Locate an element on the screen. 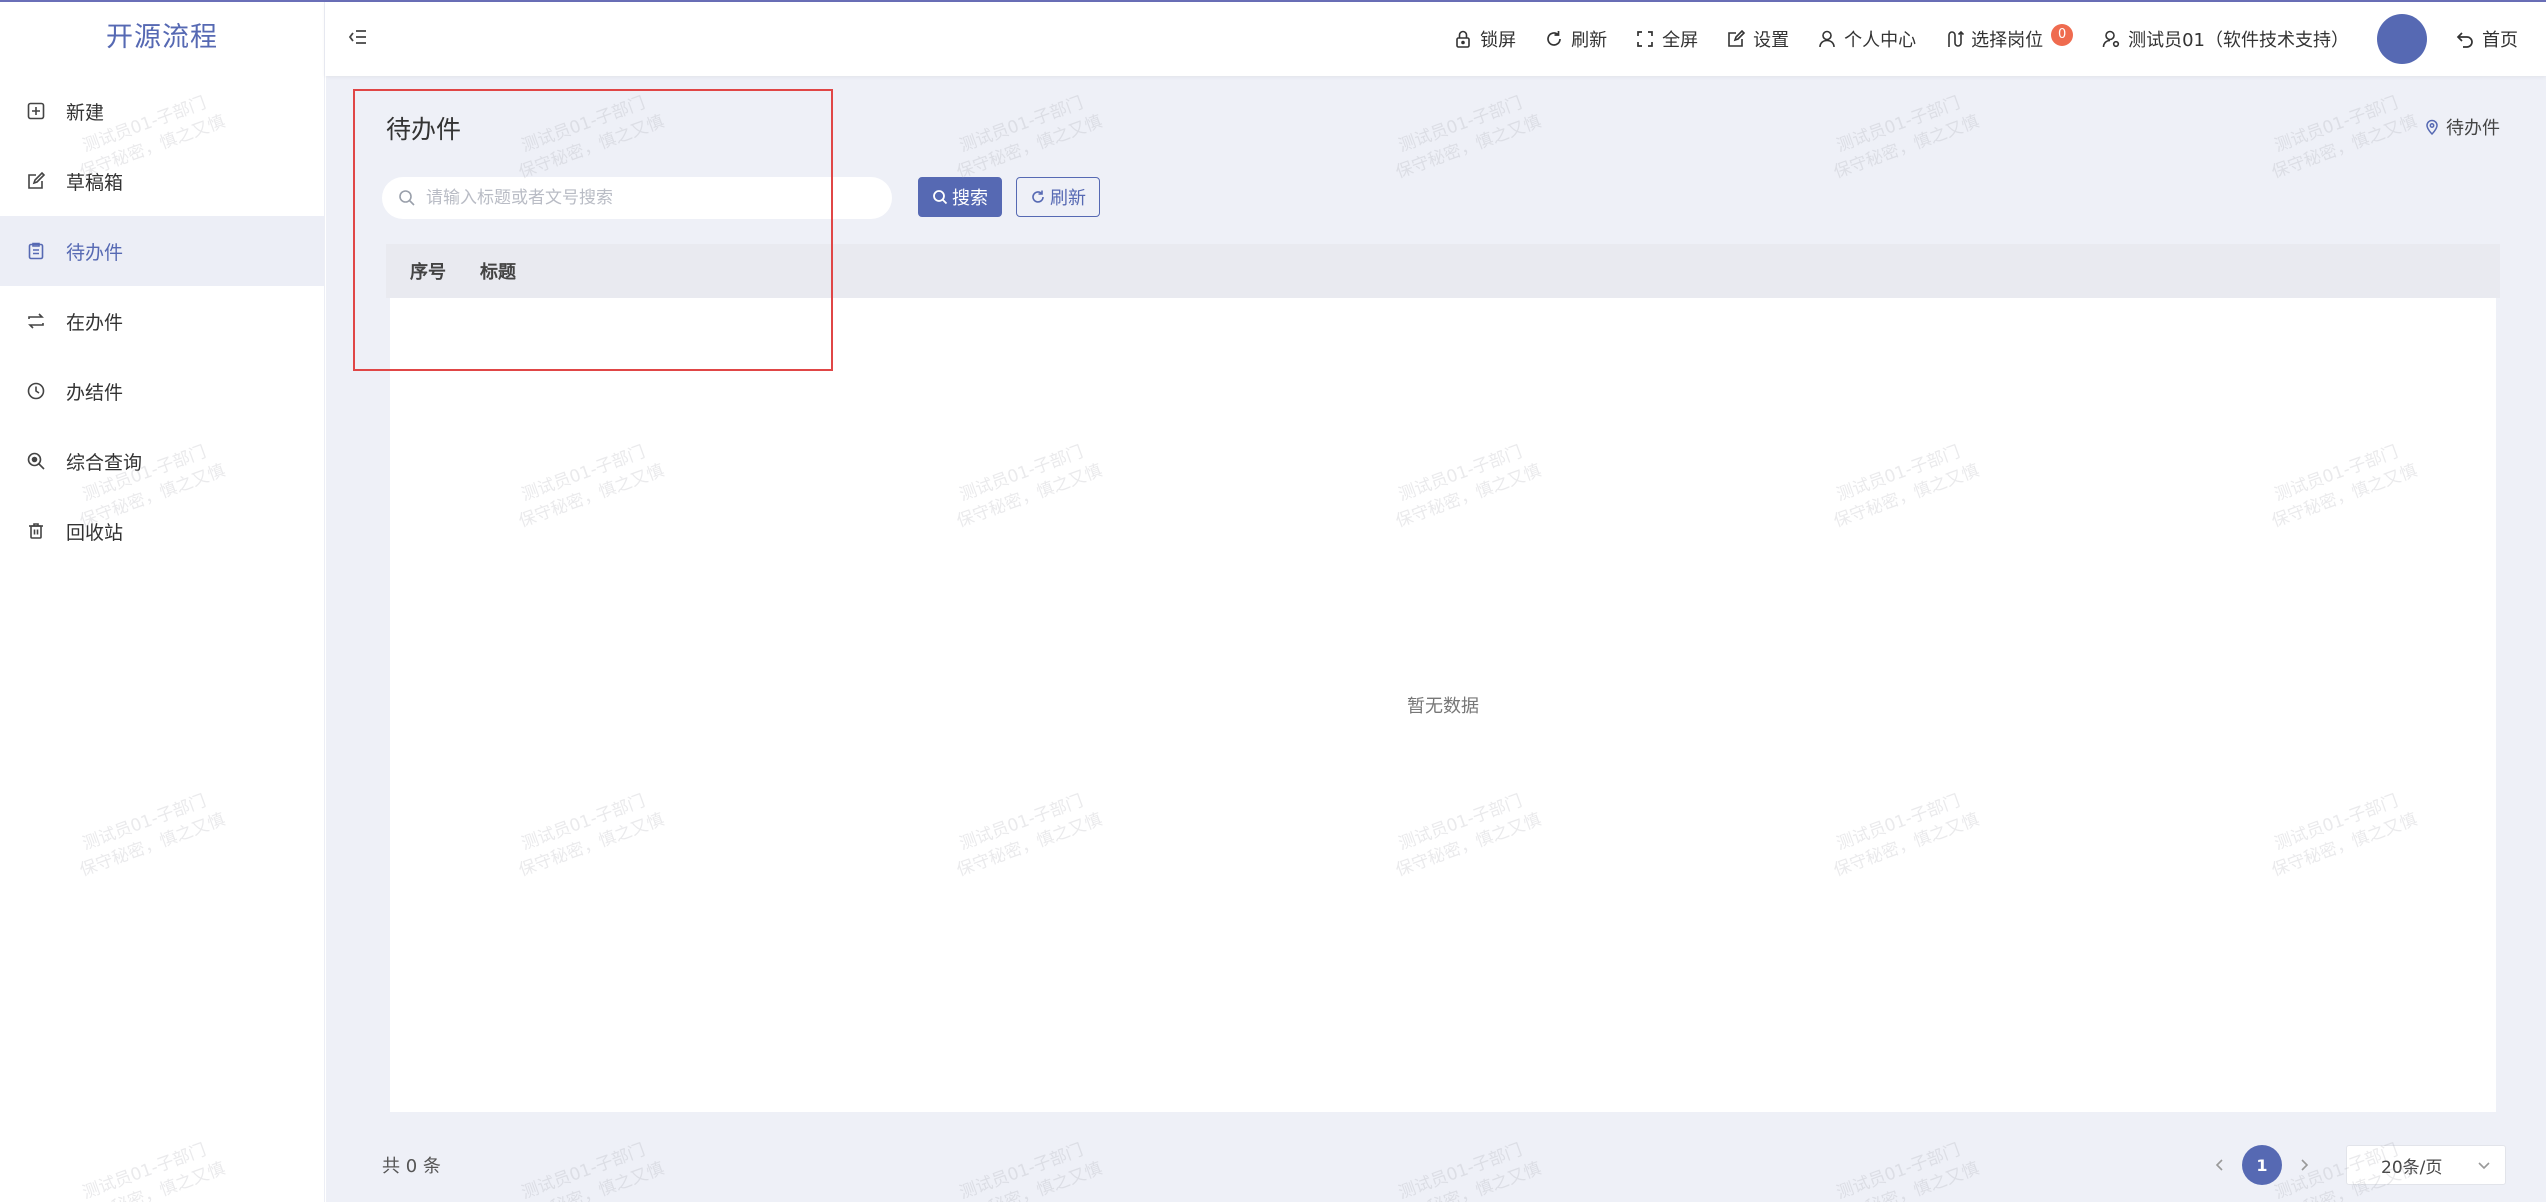 This screenshot has height=1202, width=2546. page-size-value: 20条/页 is located at coordinates (2412, 1167).